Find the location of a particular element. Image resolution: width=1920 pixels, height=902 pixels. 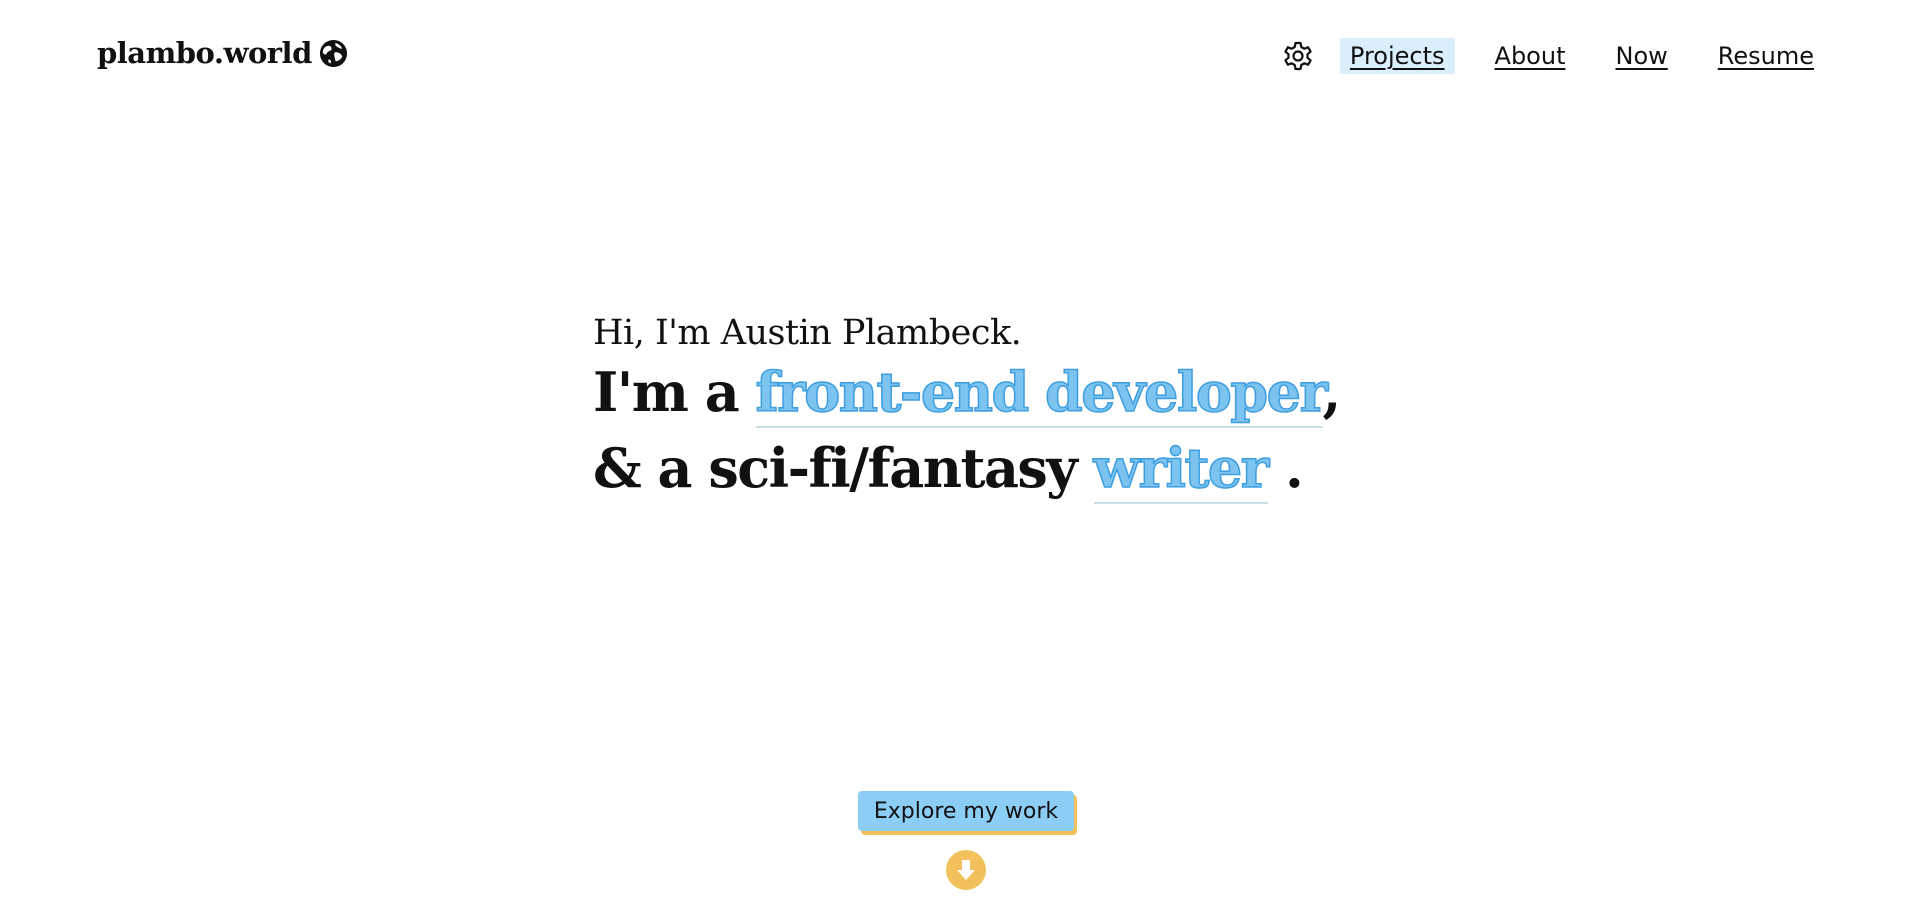

hero-line-1: I'm a front-end developer, is located at coordinates (967, 392).